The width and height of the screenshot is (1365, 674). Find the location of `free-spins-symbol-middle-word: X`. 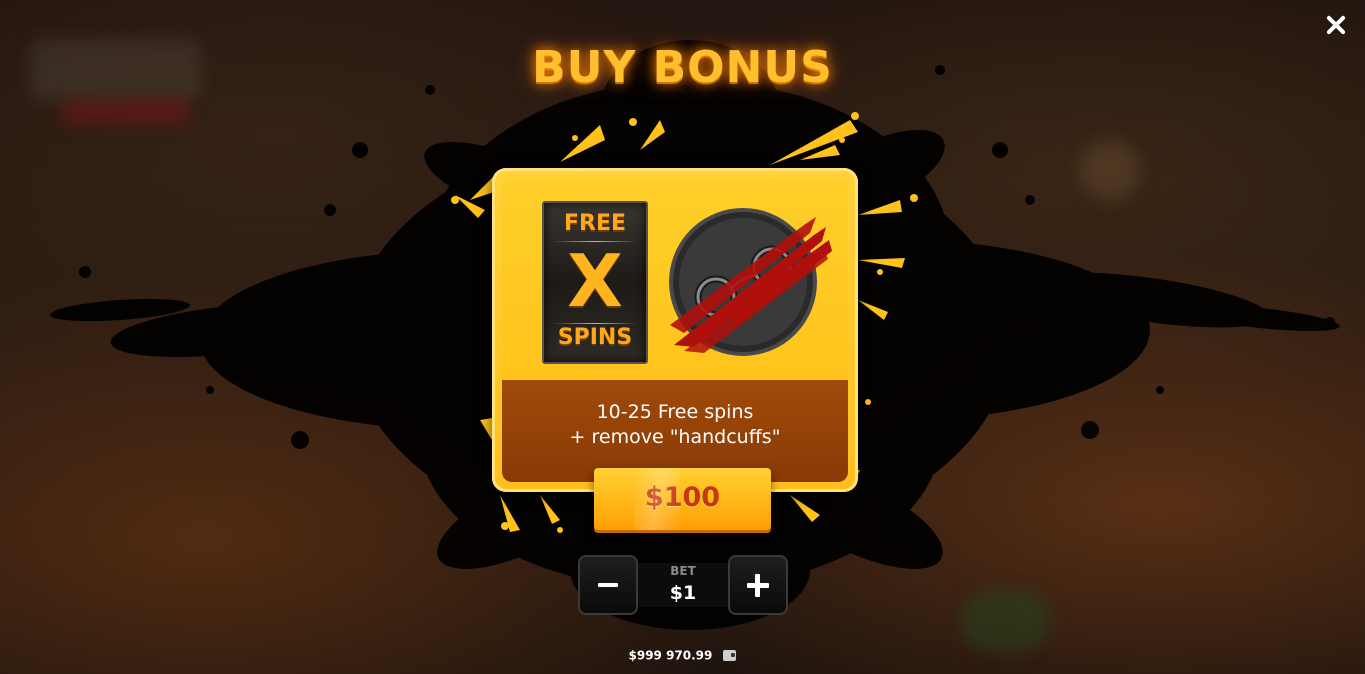

free-spins-symbol-middle-word: X is located at coordinates (595, 281).